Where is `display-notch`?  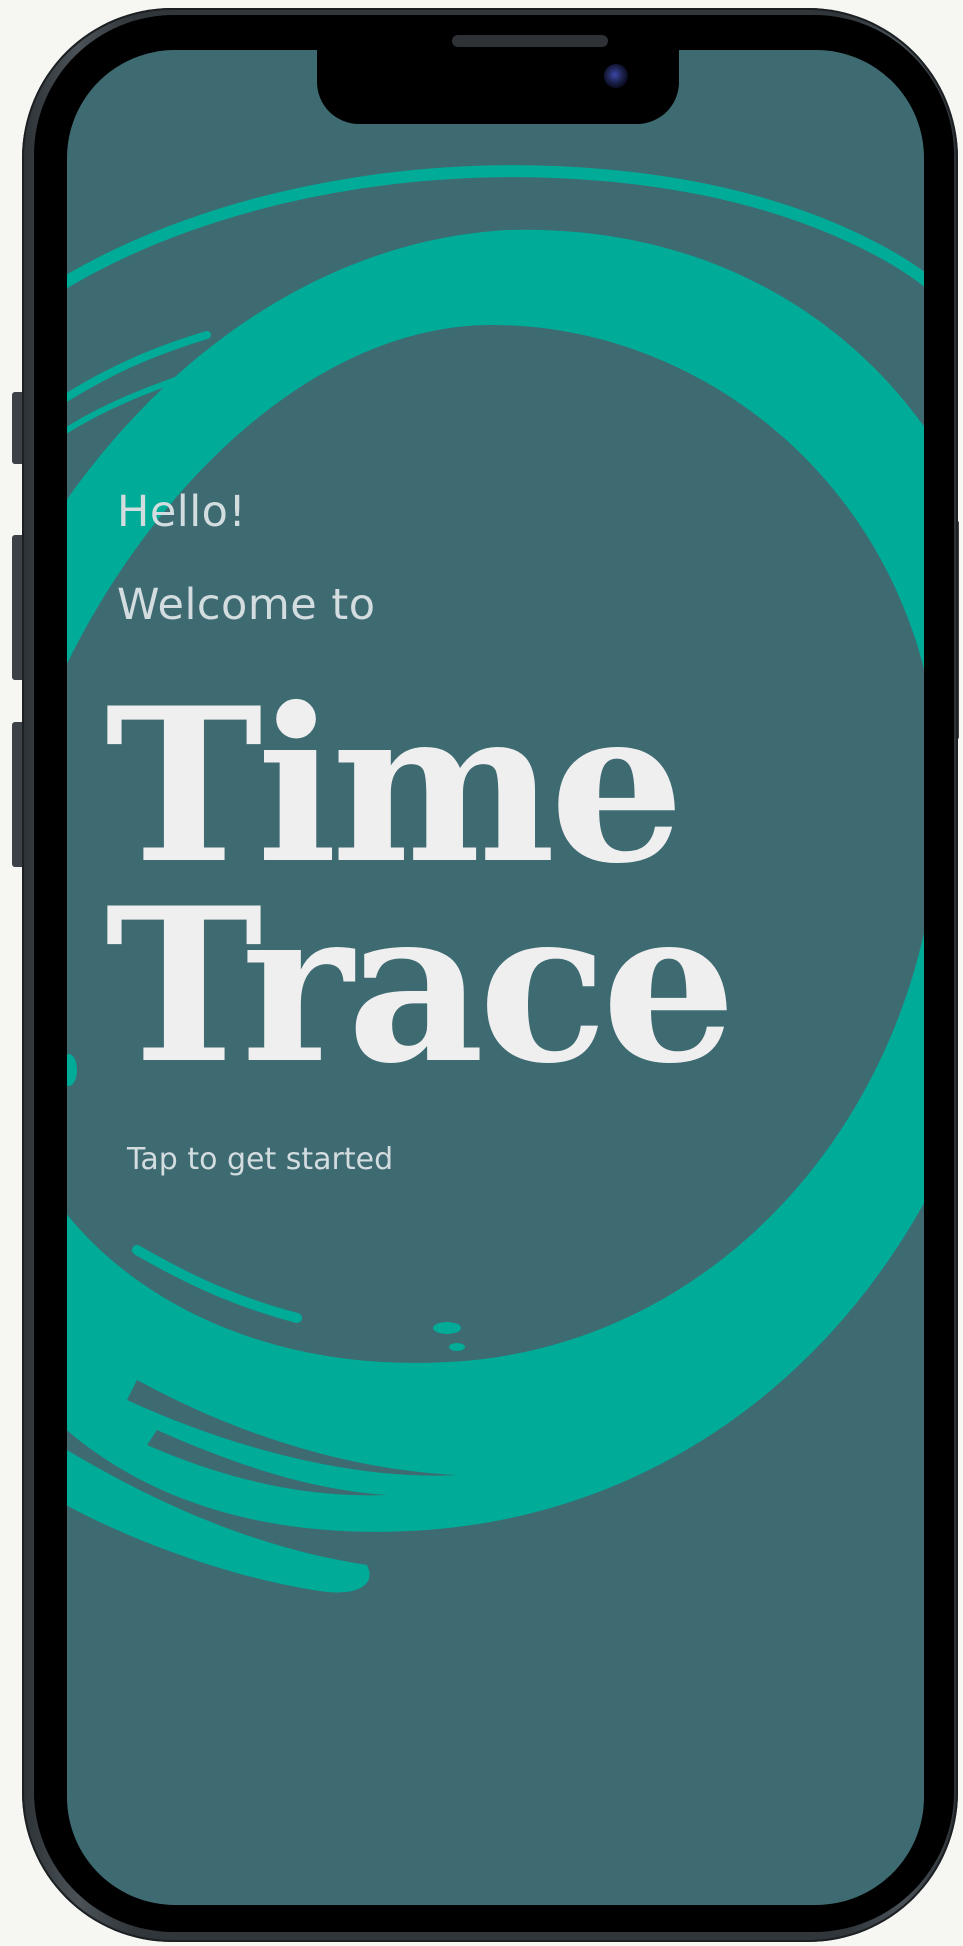 display-notch is located at coordinates (498, 87).